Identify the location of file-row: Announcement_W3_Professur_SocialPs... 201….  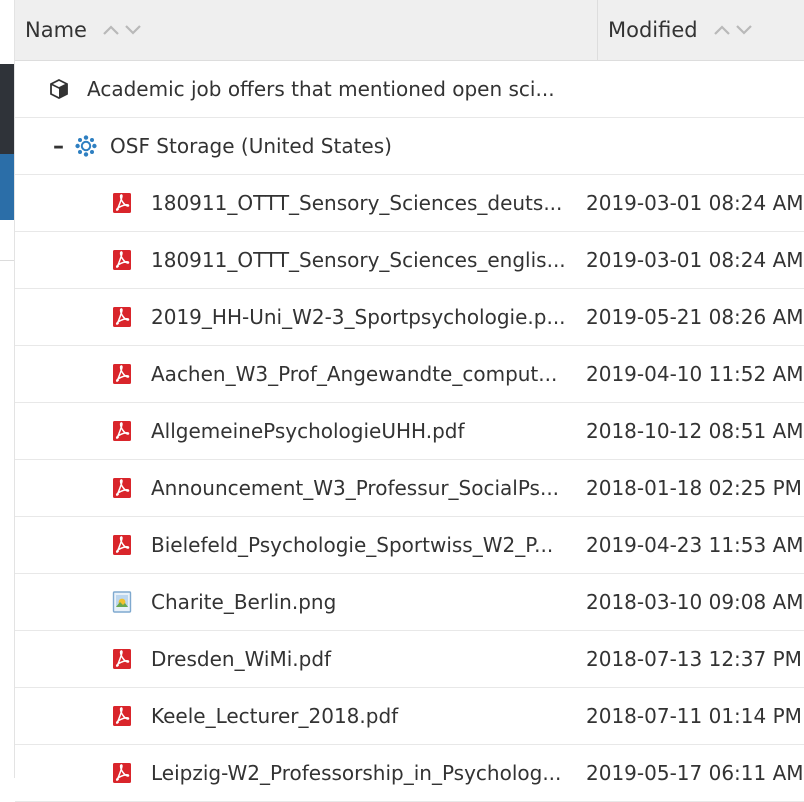
(409, 488).